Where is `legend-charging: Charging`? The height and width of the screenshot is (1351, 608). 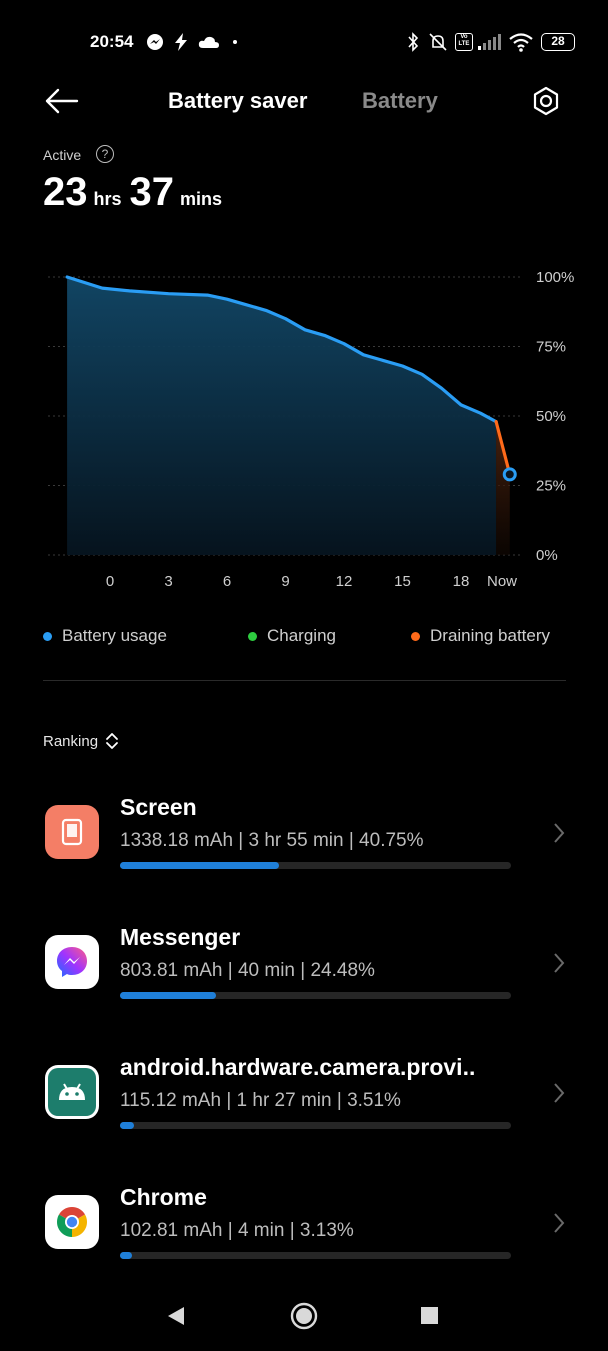
legend-charging: Charging is located at coordinates (292, 636).